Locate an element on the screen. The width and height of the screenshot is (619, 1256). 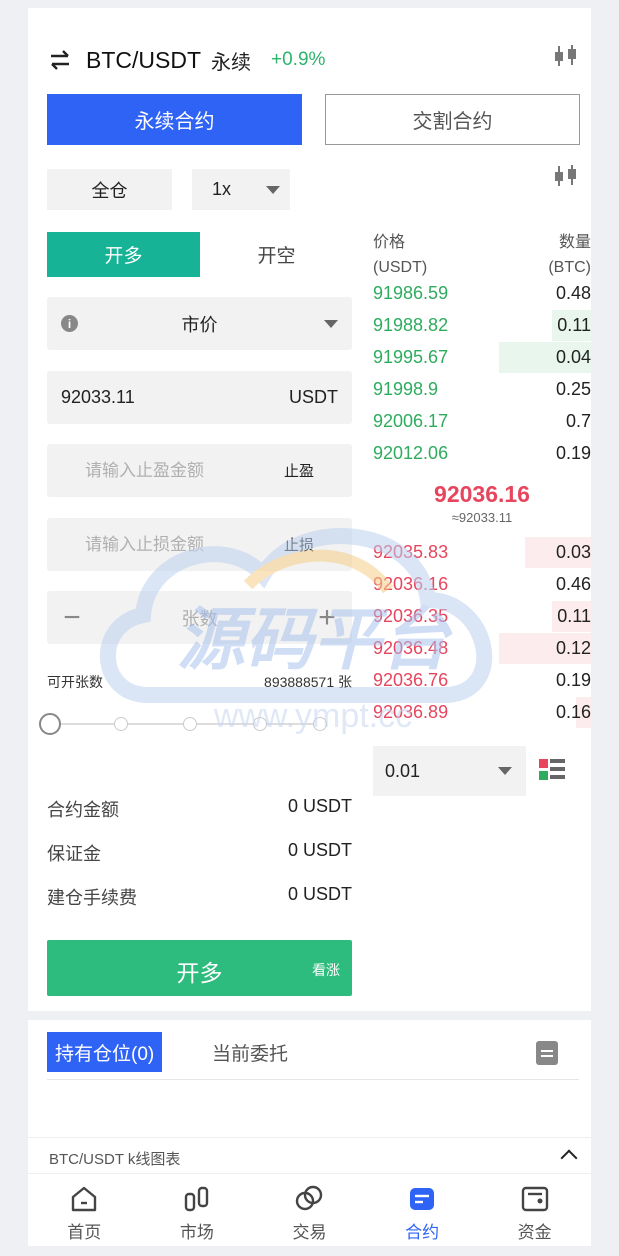
bid-row: 91988.82 0.11 is located at coordinates (482, 325).